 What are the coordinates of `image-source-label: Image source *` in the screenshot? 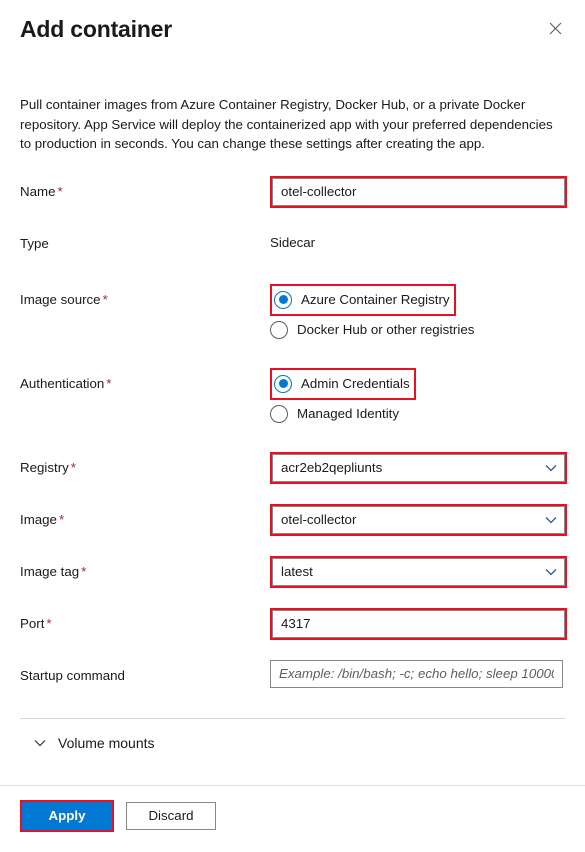 It's located at (145, 296).